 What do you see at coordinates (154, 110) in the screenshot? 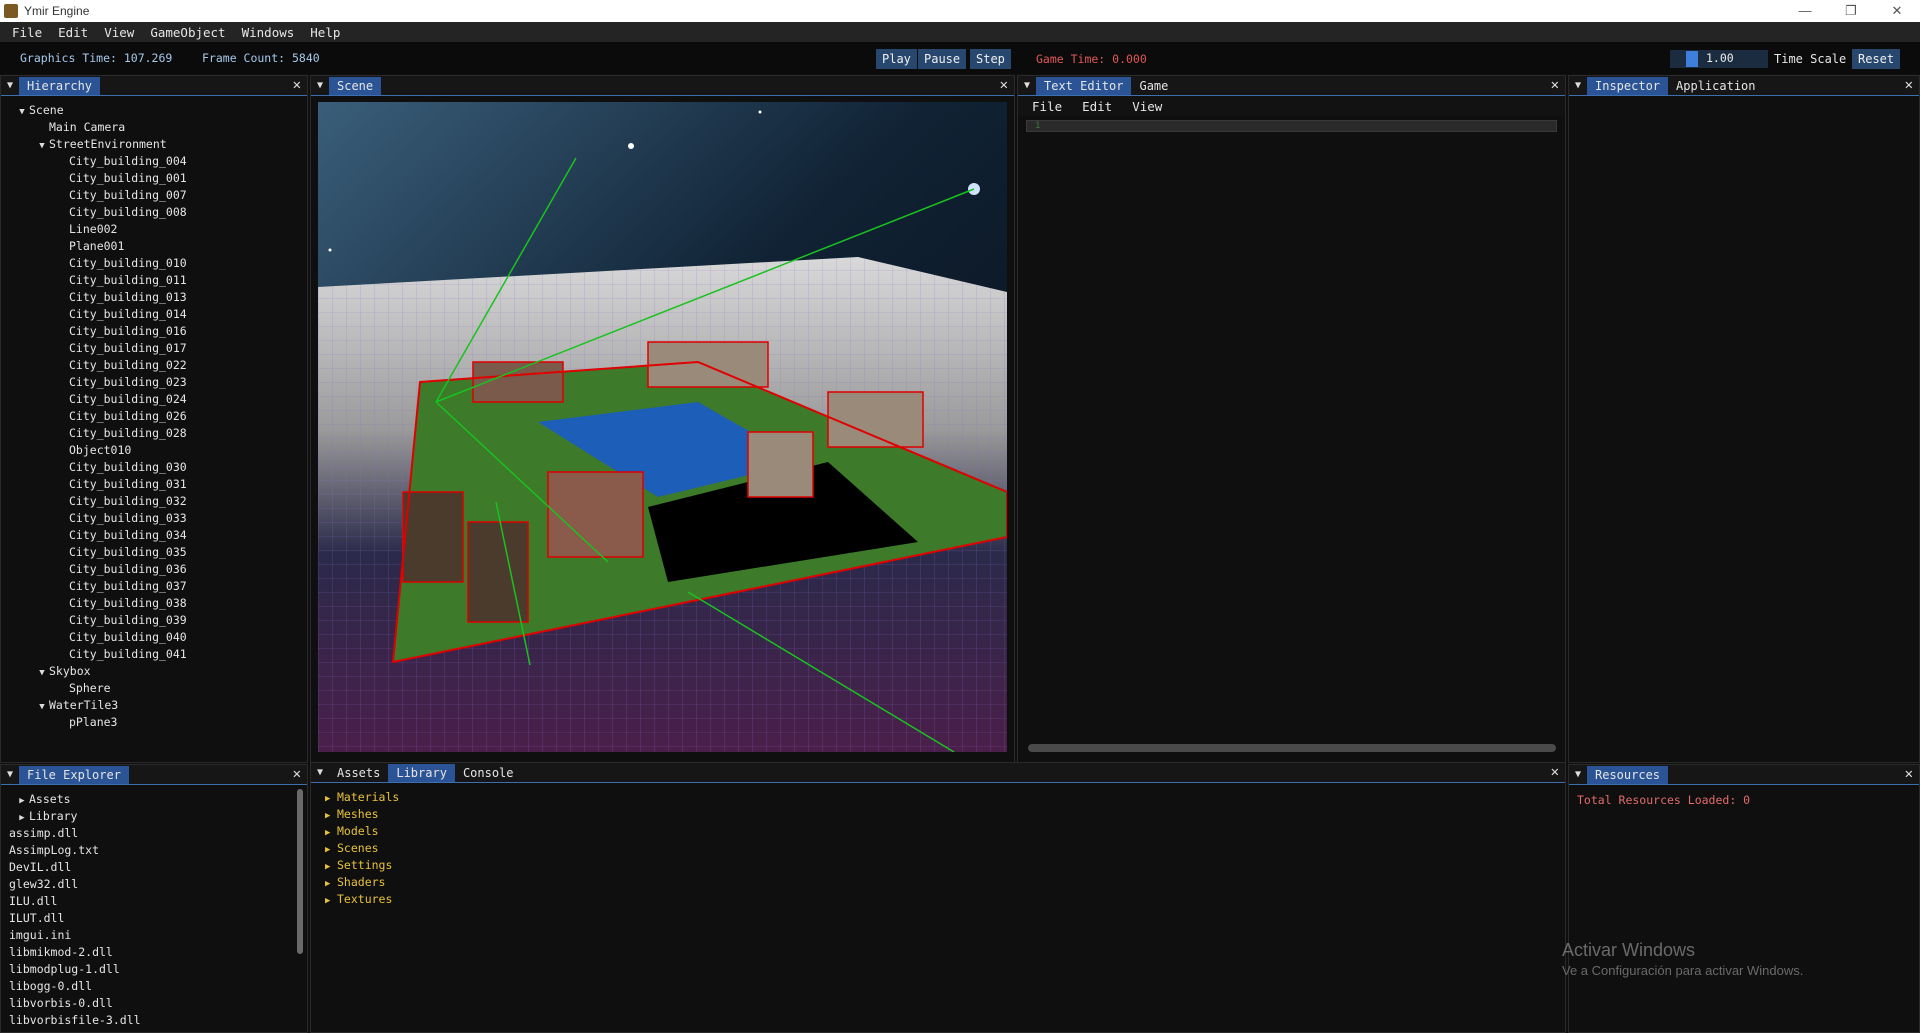
I see `hierarchy-item: ▼ Scene` at bounding box center [154, 110].